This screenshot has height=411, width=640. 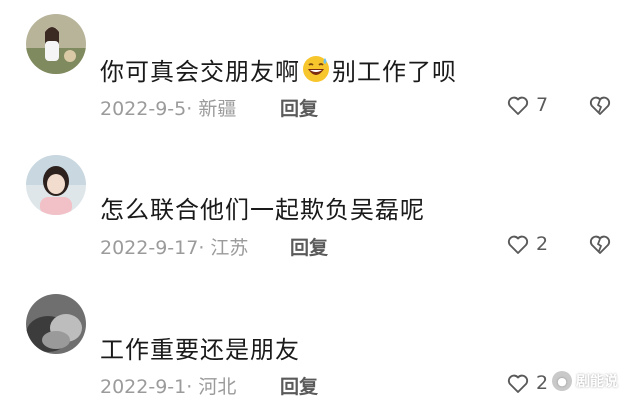 I want to click on comment-meta: 2022-9-1· 河北, so click(x=168, y=385).